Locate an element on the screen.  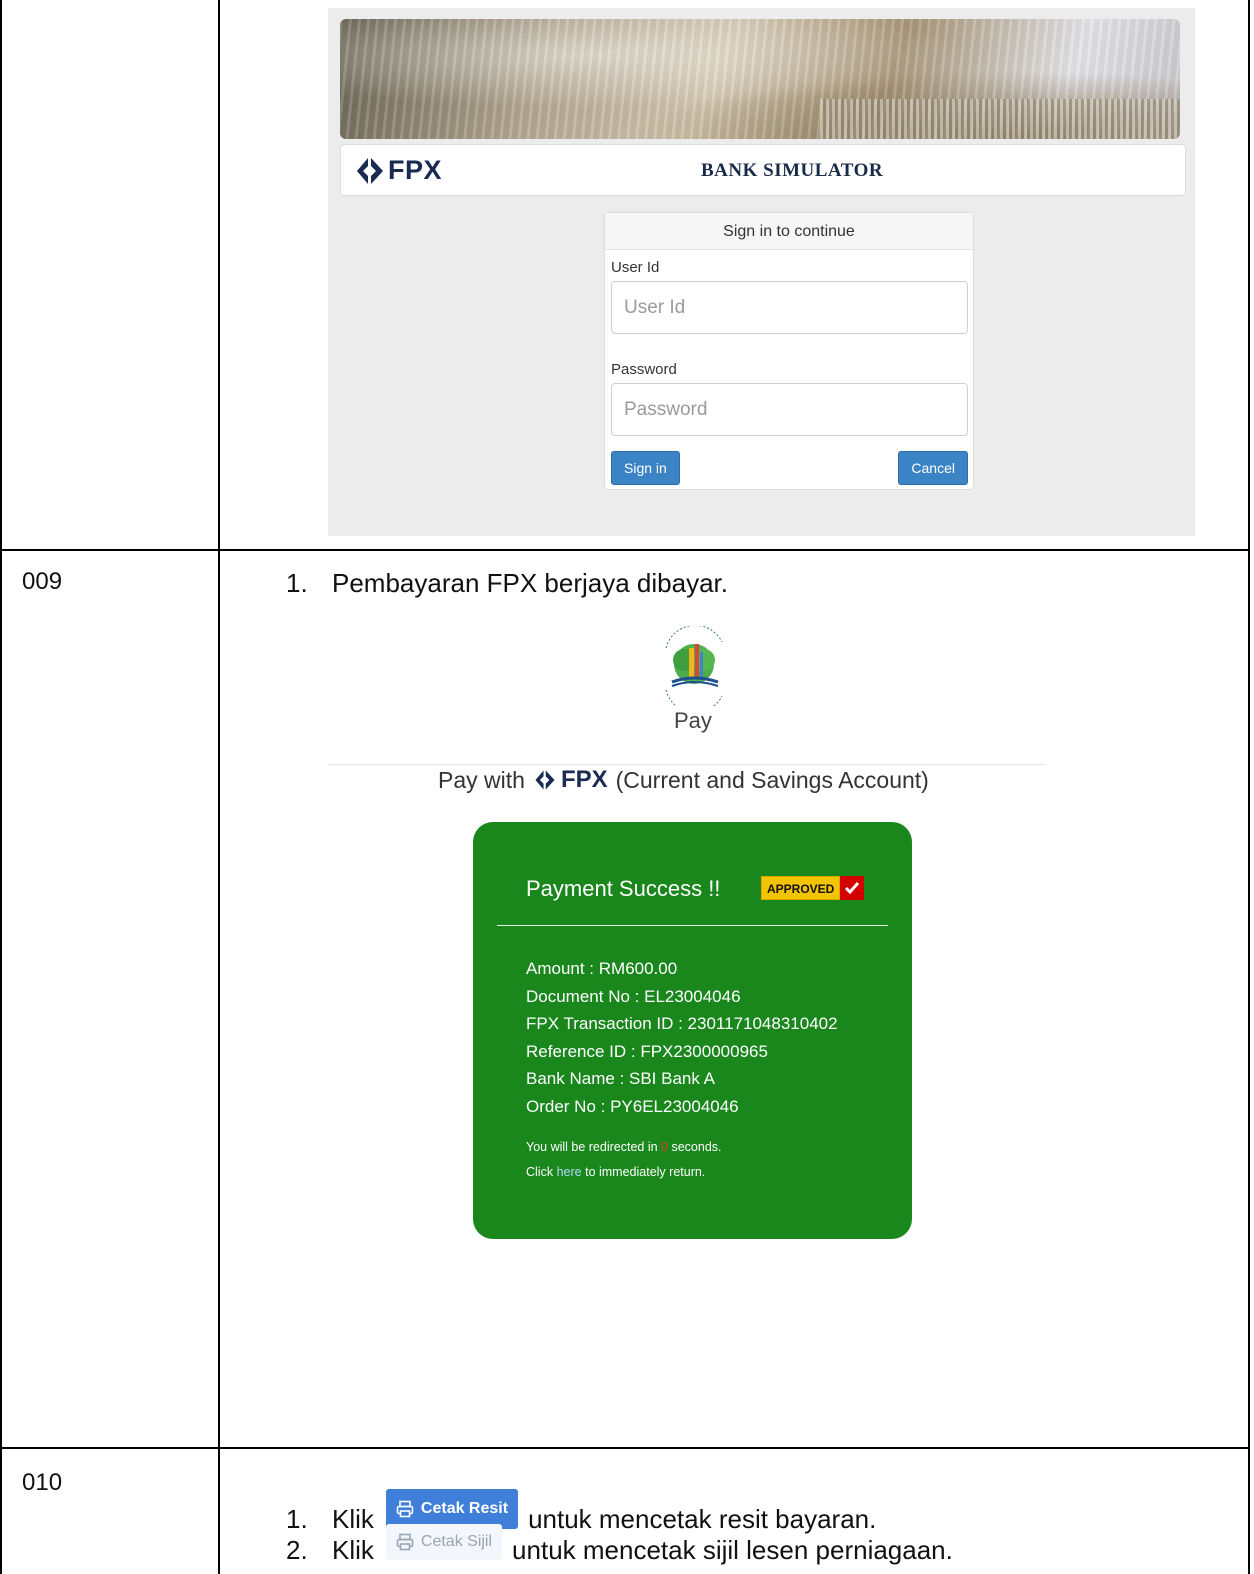
click-suffix: to immediately return. is located at coordinates (645, 1172).